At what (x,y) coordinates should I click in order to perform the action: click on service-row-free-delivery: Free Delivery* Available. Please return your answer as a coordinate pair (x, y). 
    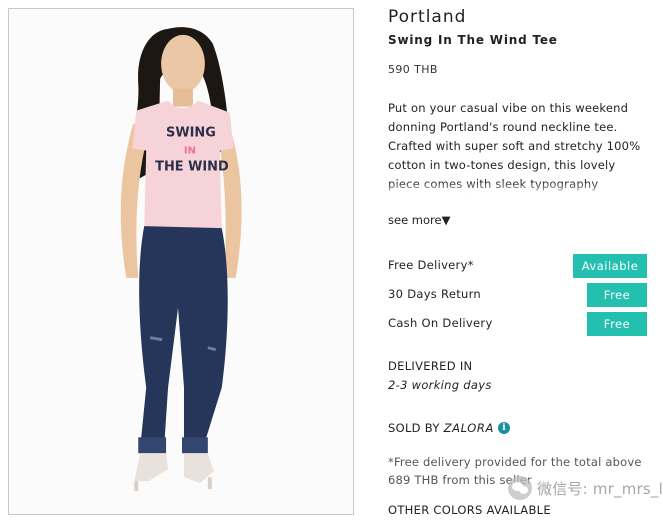
    Looking at the image, I should click on (519, 266).